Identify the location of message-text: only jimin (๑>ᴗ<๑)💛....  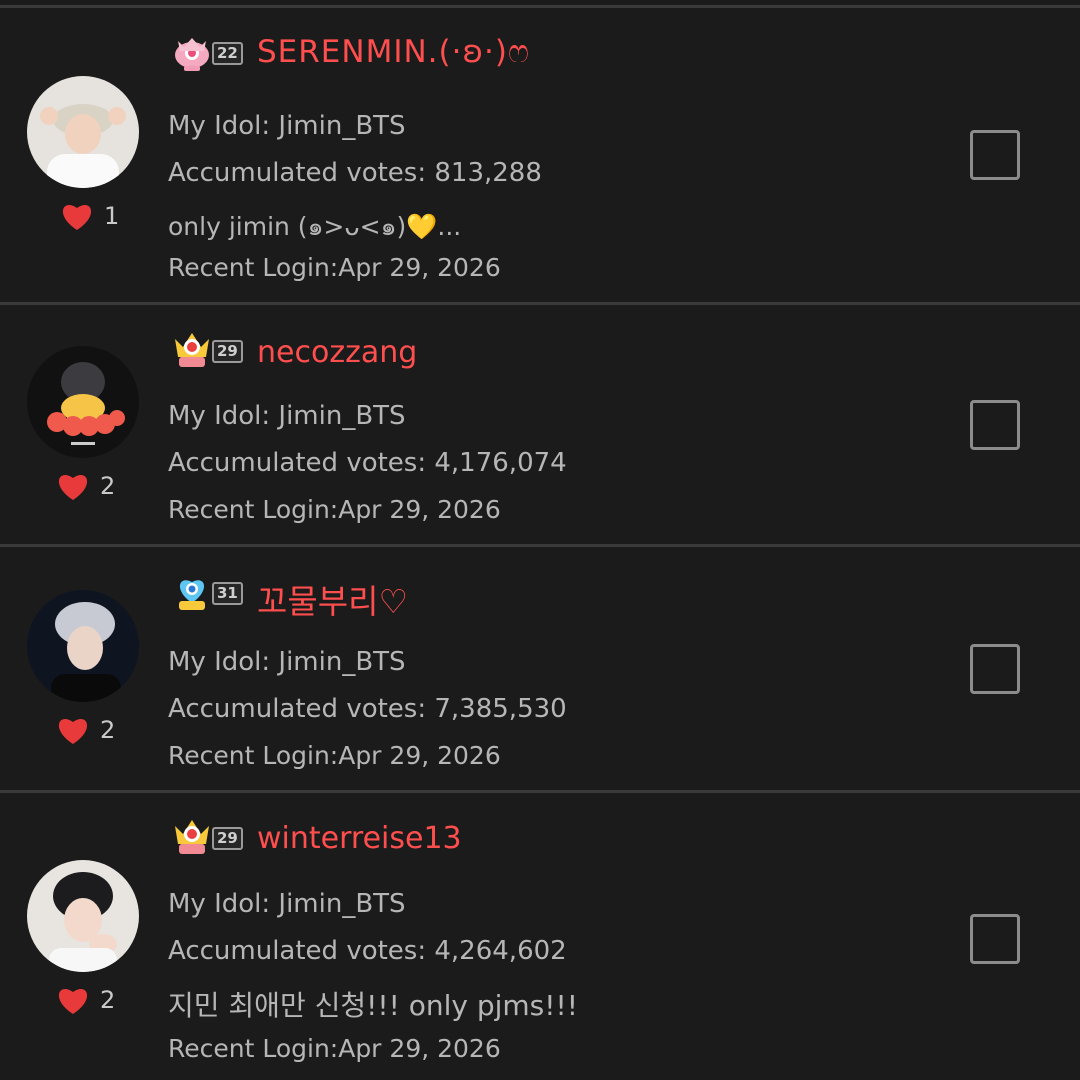
(315, 226).